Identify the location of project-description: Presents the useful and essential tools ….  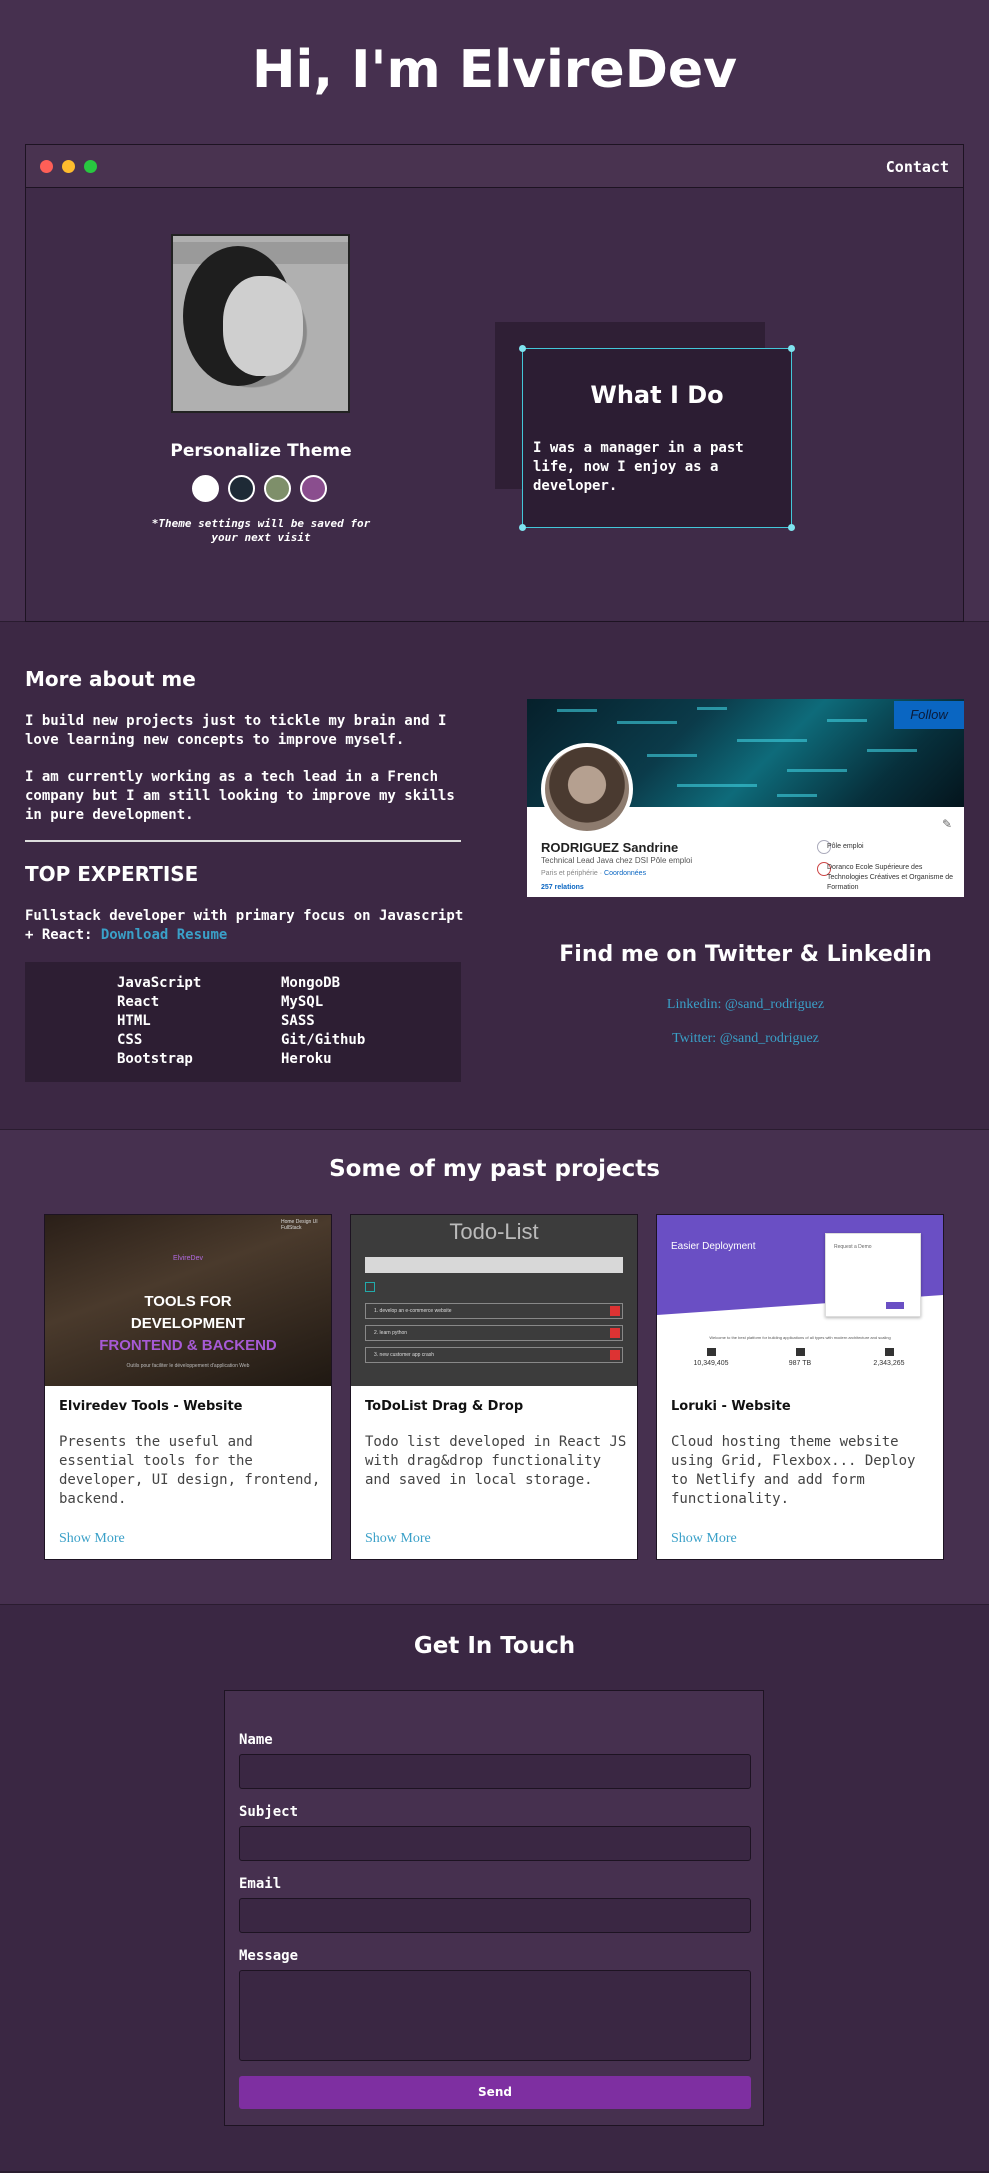
(190, 1470).